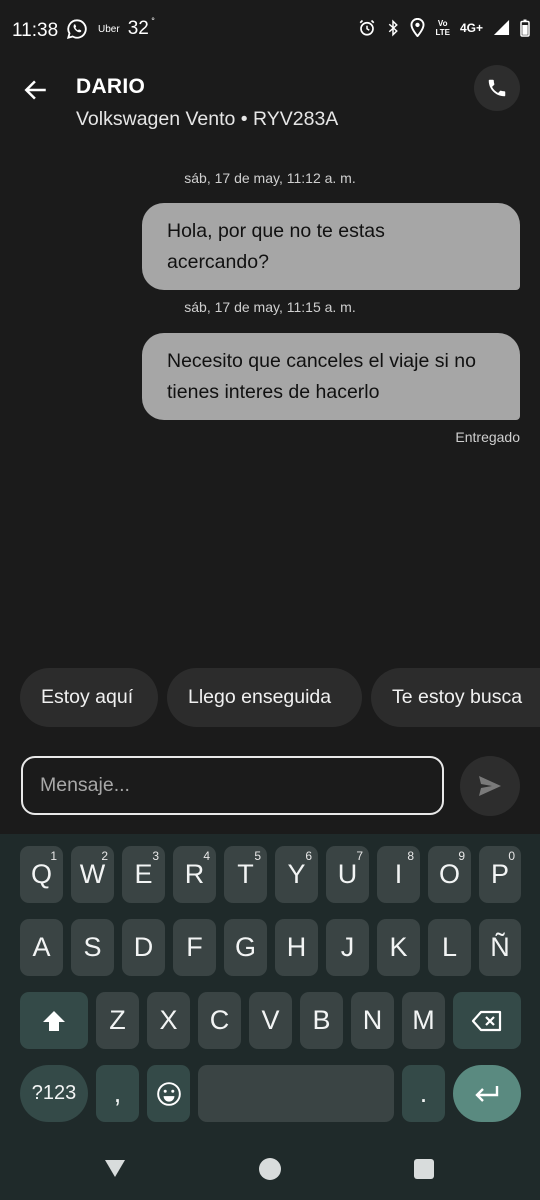 This screenshot has width=540, height=1200. What do you see at coordinates (141, 27) in the screenshot?
I see `weather-temperature: 32 °` at bounding box center [141, 27].